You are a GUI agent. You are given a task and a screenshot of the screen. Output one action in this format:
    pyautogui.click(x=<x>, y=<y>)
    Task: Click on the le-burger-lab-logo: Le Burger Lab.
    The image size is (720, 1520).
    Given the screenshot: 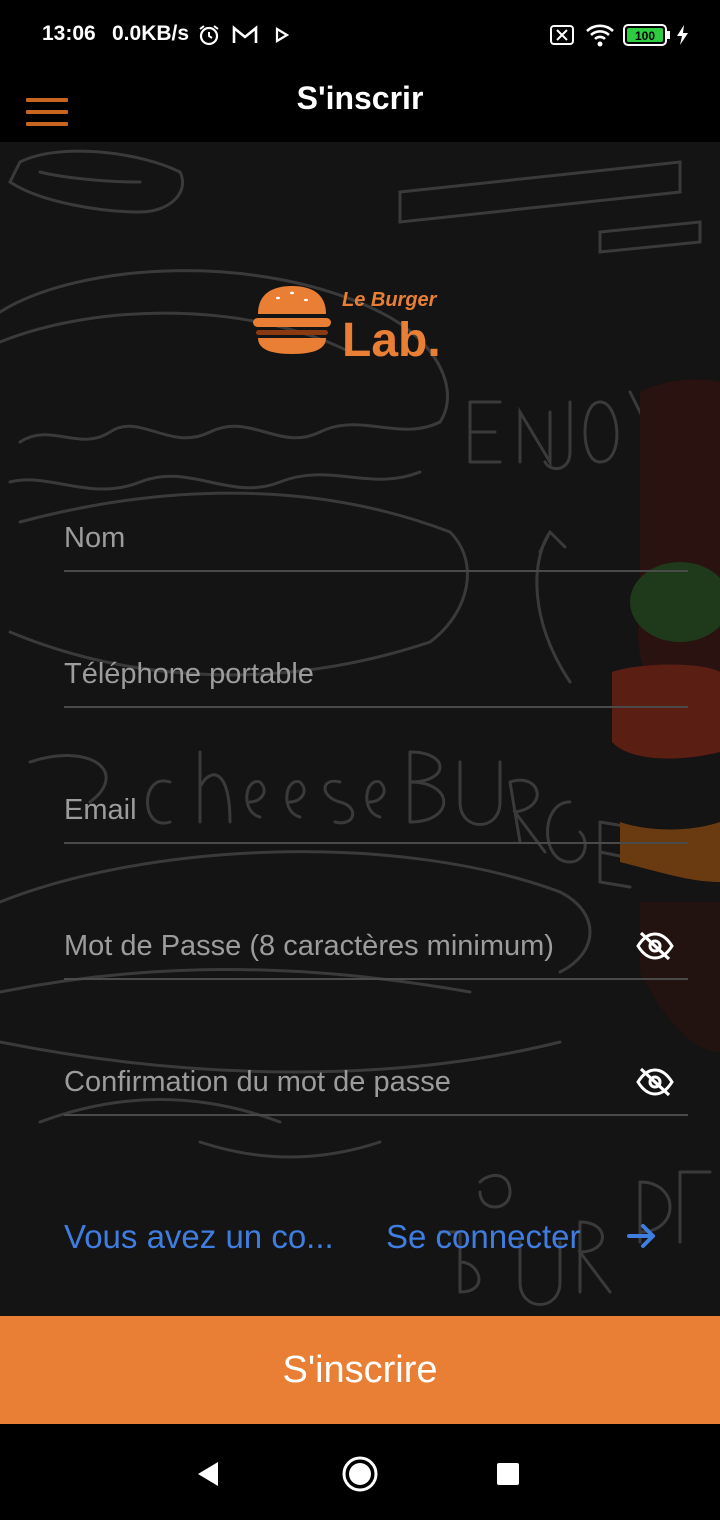 What is the action you would take?
    pyautogui.click(x=357, y=324)
    